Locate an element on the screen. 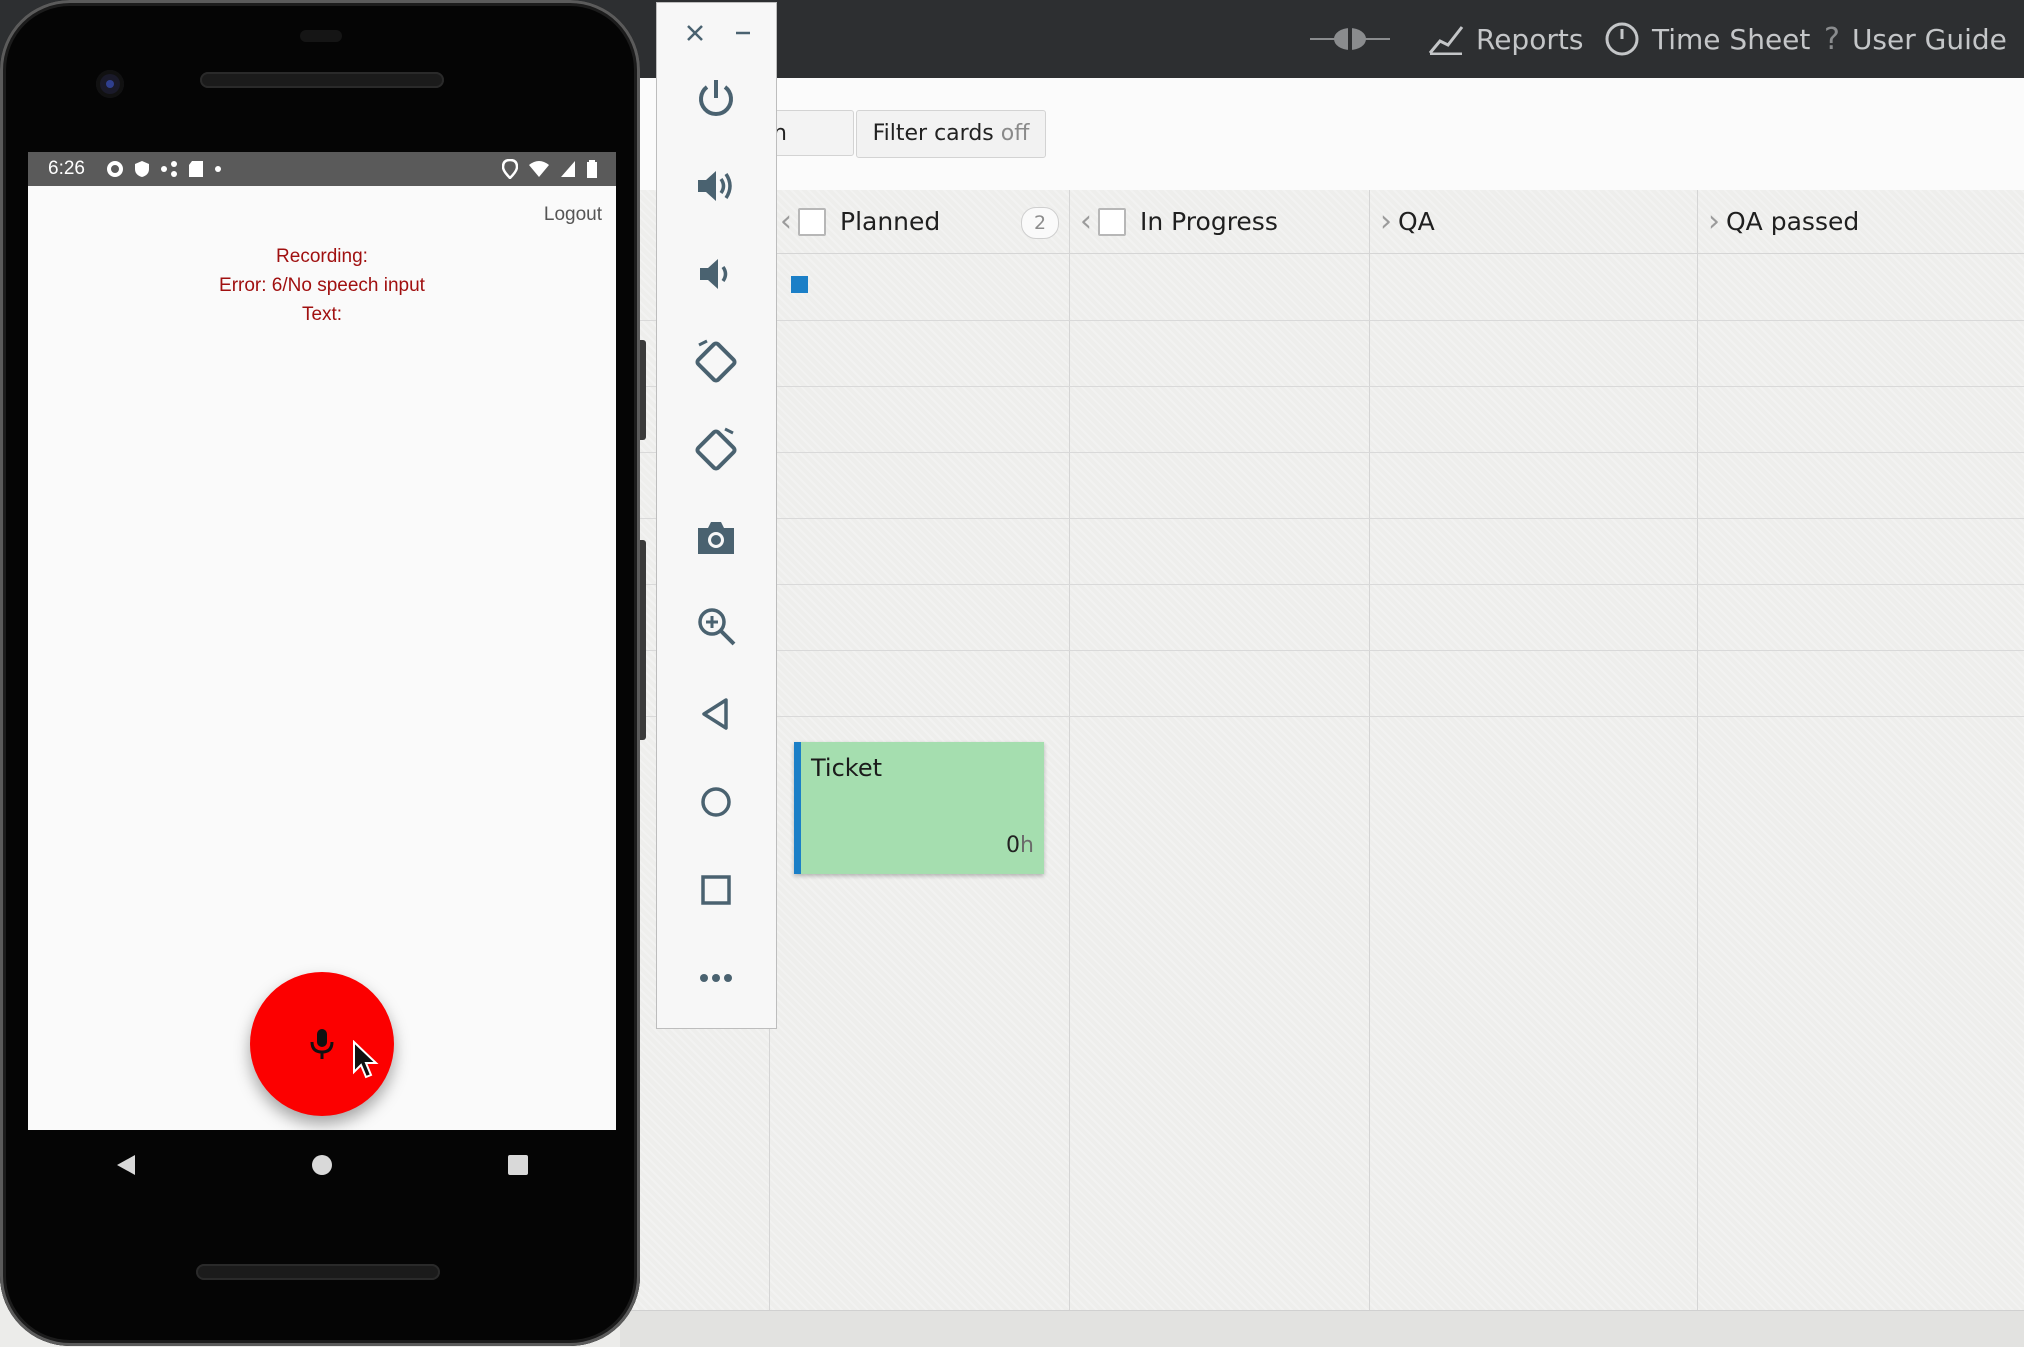 The image size is (2024, 1347). rotate-right-button is located at coordinates (716, 450).